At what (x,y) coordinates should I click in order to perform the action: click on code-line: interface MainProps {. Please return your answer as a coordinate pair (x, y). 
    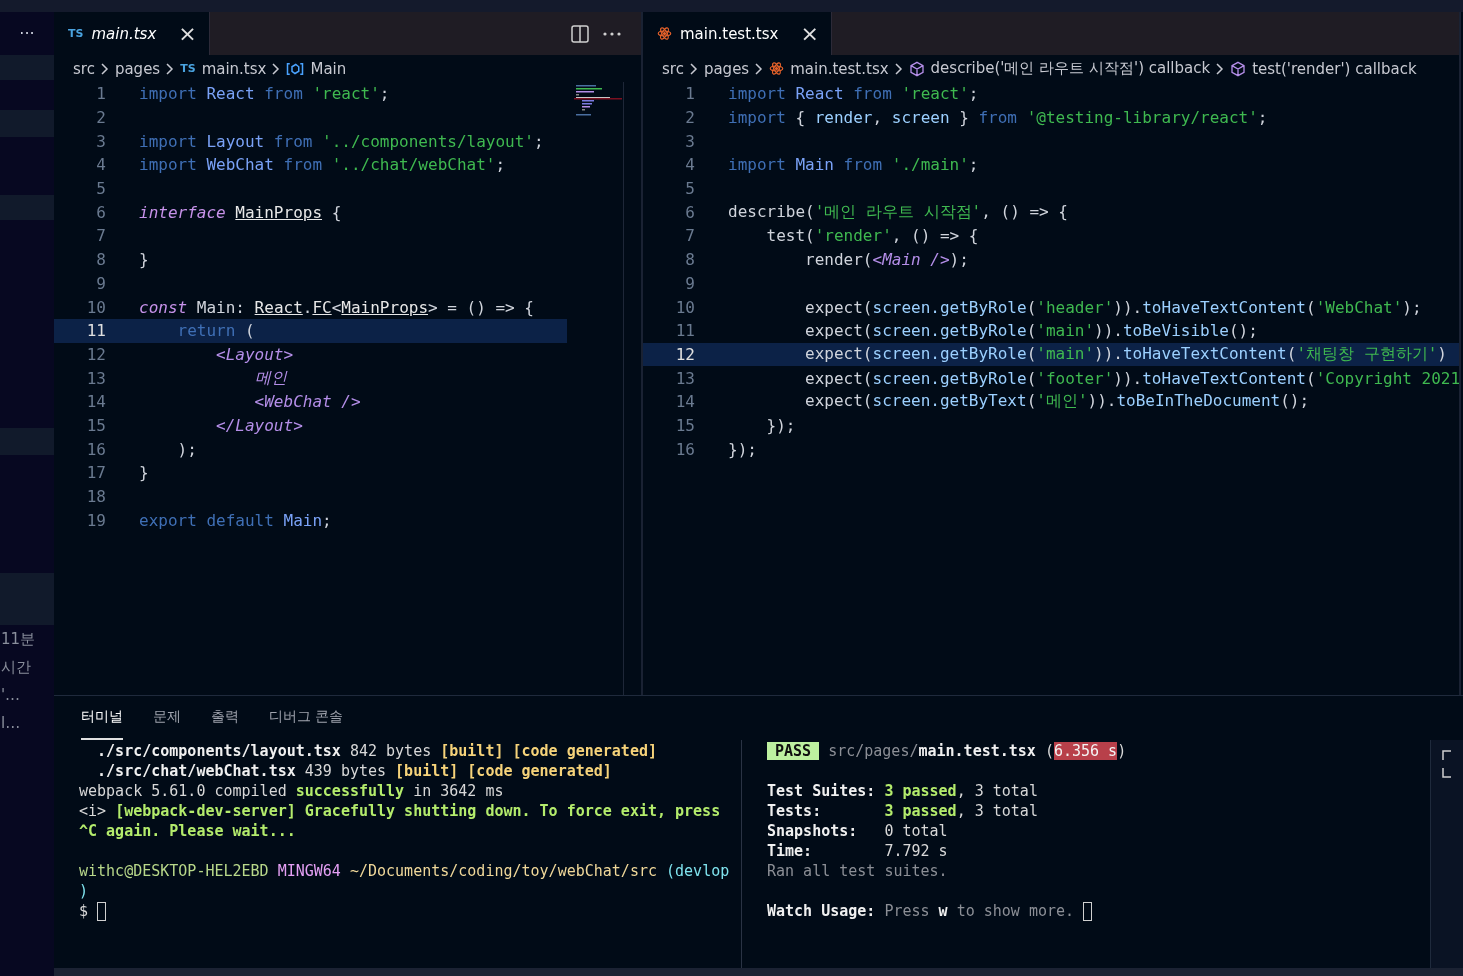
    Looking at the image, I should click on (240, 212).